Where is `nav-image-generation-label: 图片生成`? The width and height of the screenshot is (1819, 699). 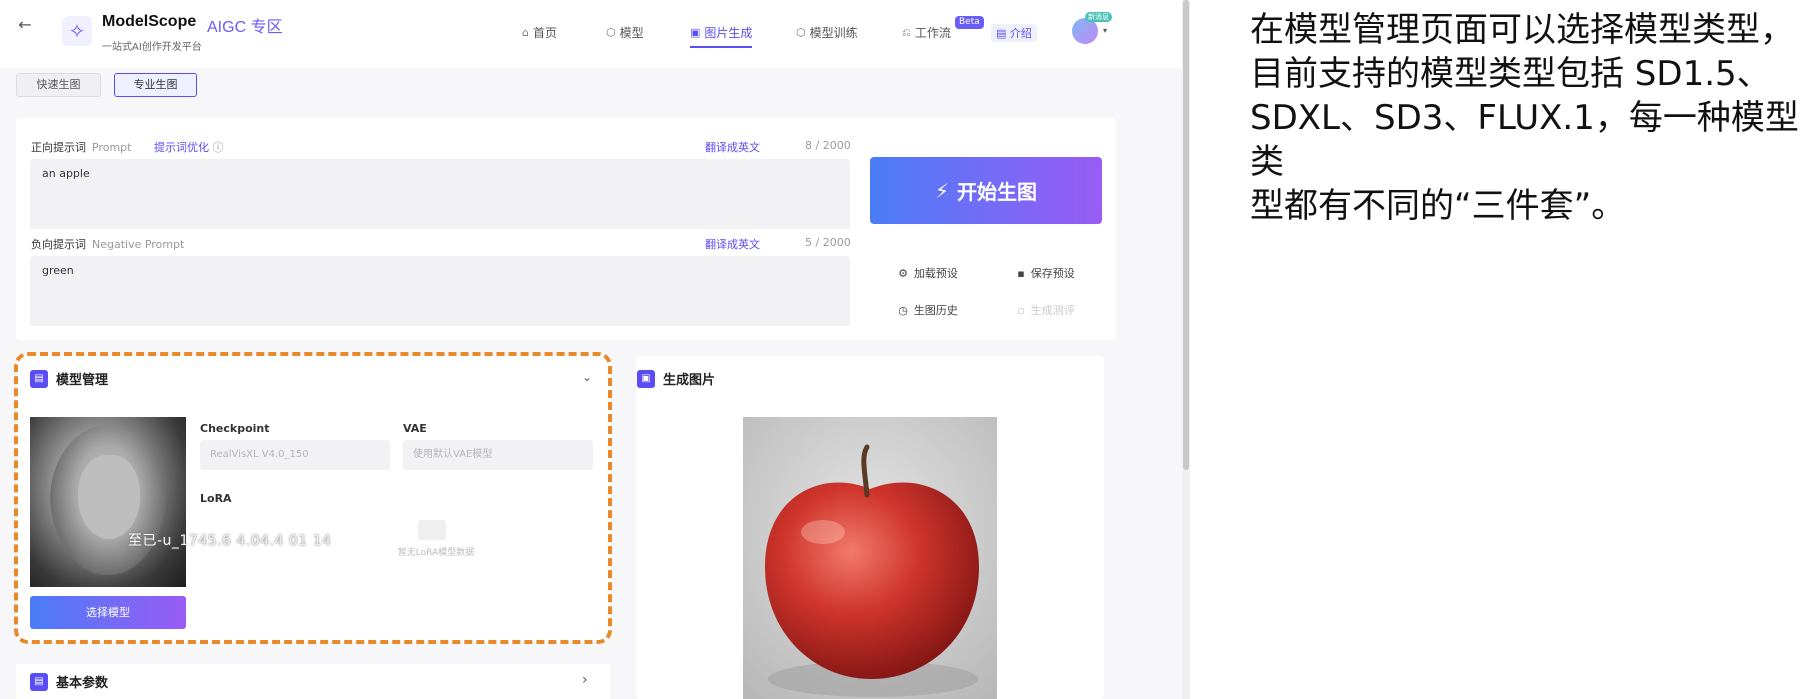
nav-image-generation-label: 图片生成 is located at coordinates (728, 33).